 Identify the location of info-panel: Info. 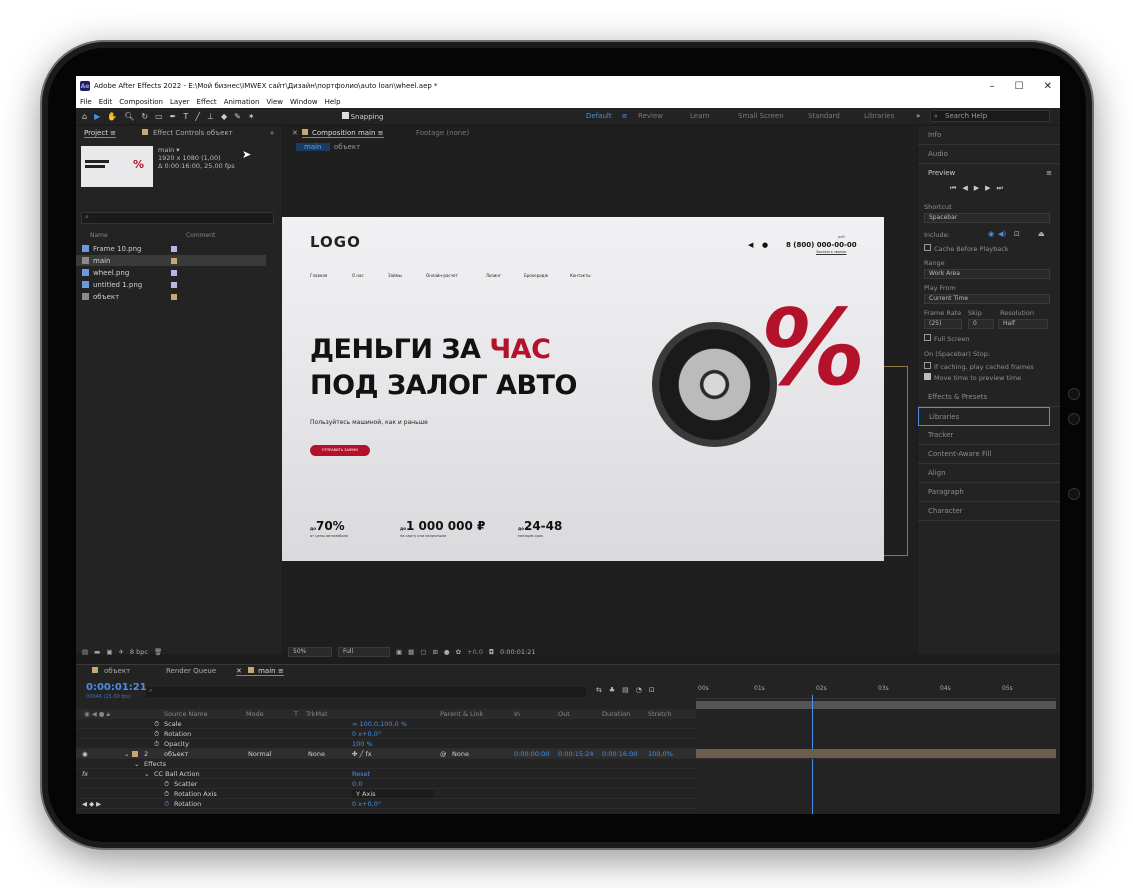
(989, 135).